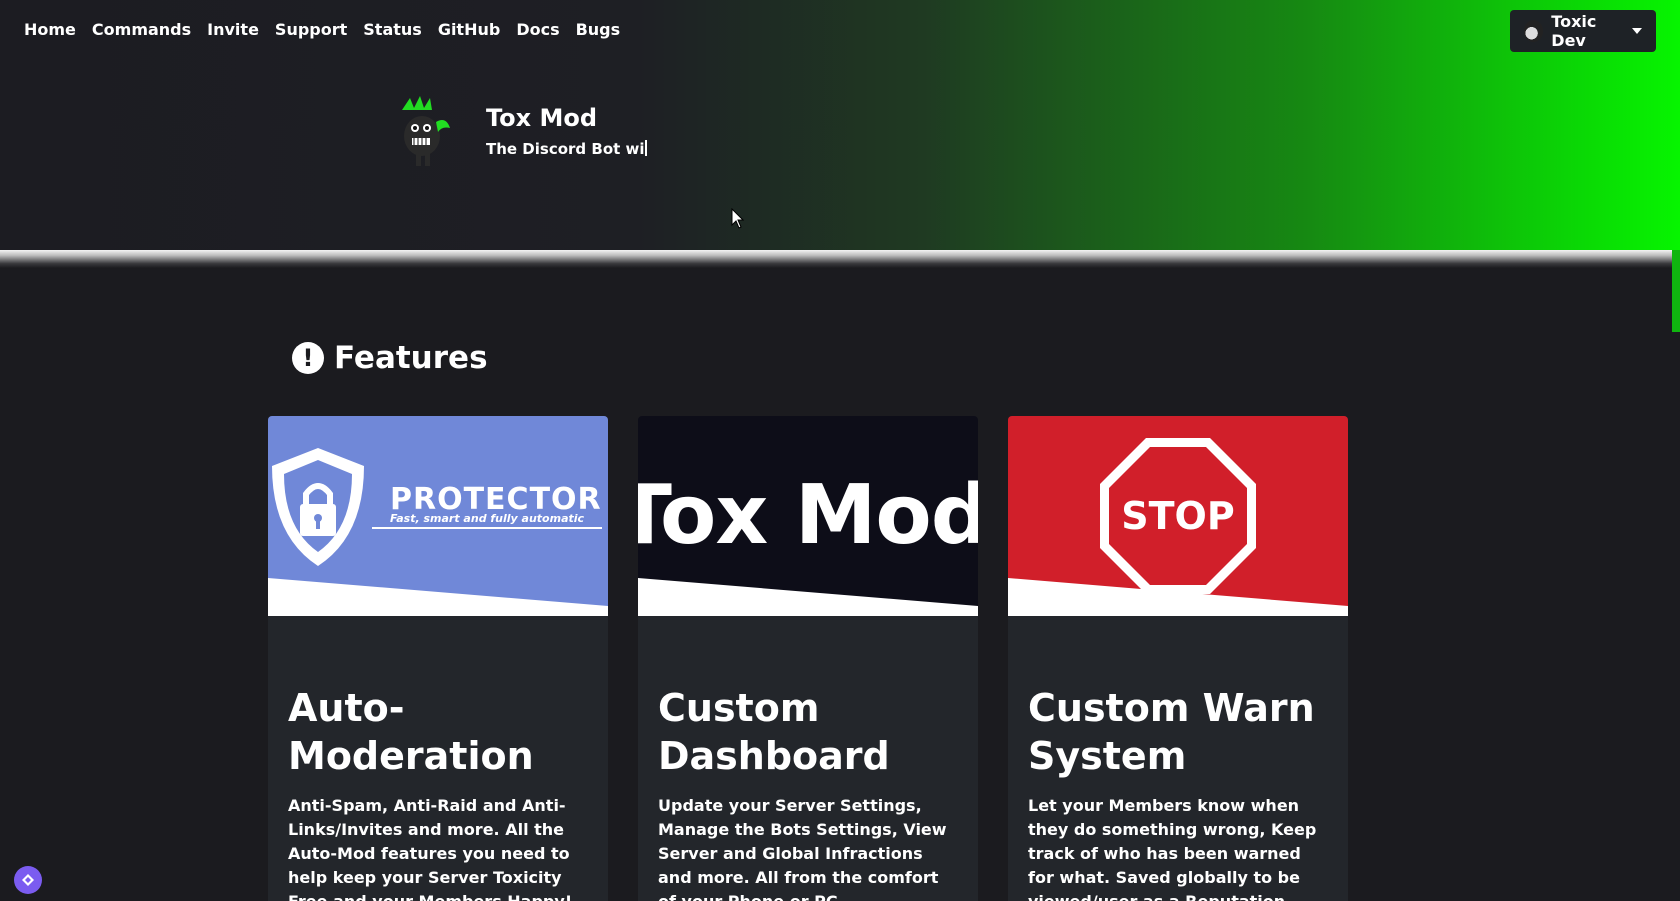 This screenshot has width=1680, height=901. I want to click on mouse-pointer-icon, so click(738, 218).